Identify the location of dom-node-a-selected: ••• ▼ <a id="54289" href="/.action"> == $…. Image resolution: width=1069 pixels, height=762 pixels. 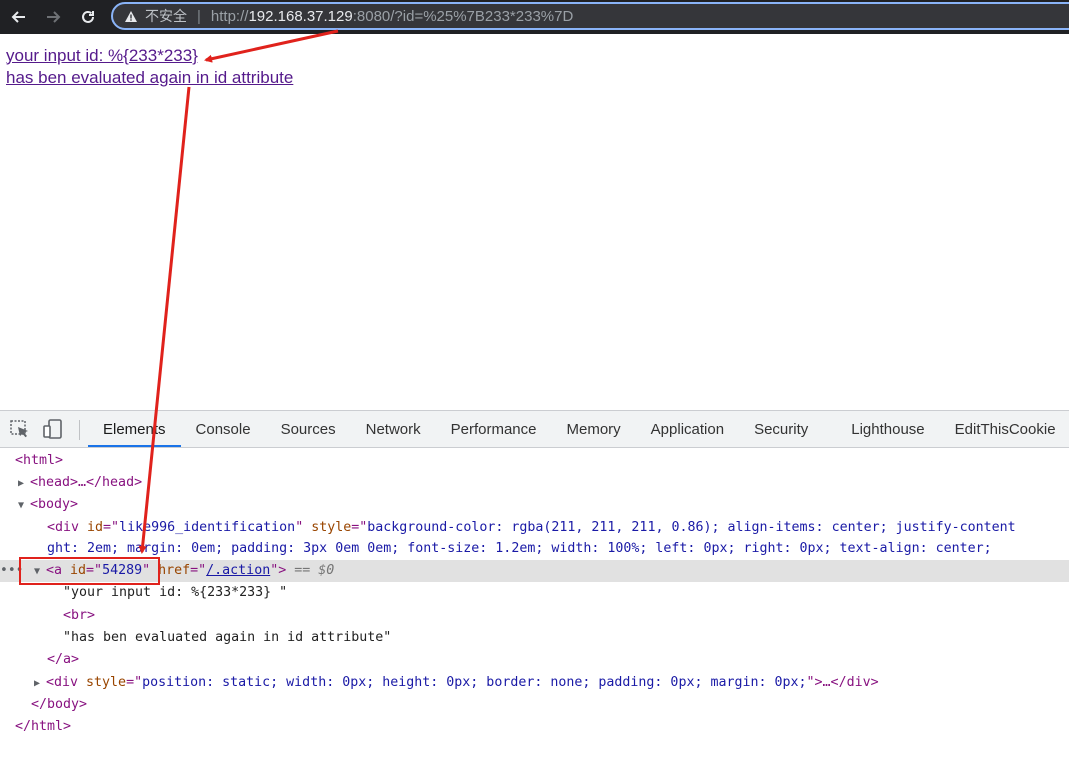
(534, 571).